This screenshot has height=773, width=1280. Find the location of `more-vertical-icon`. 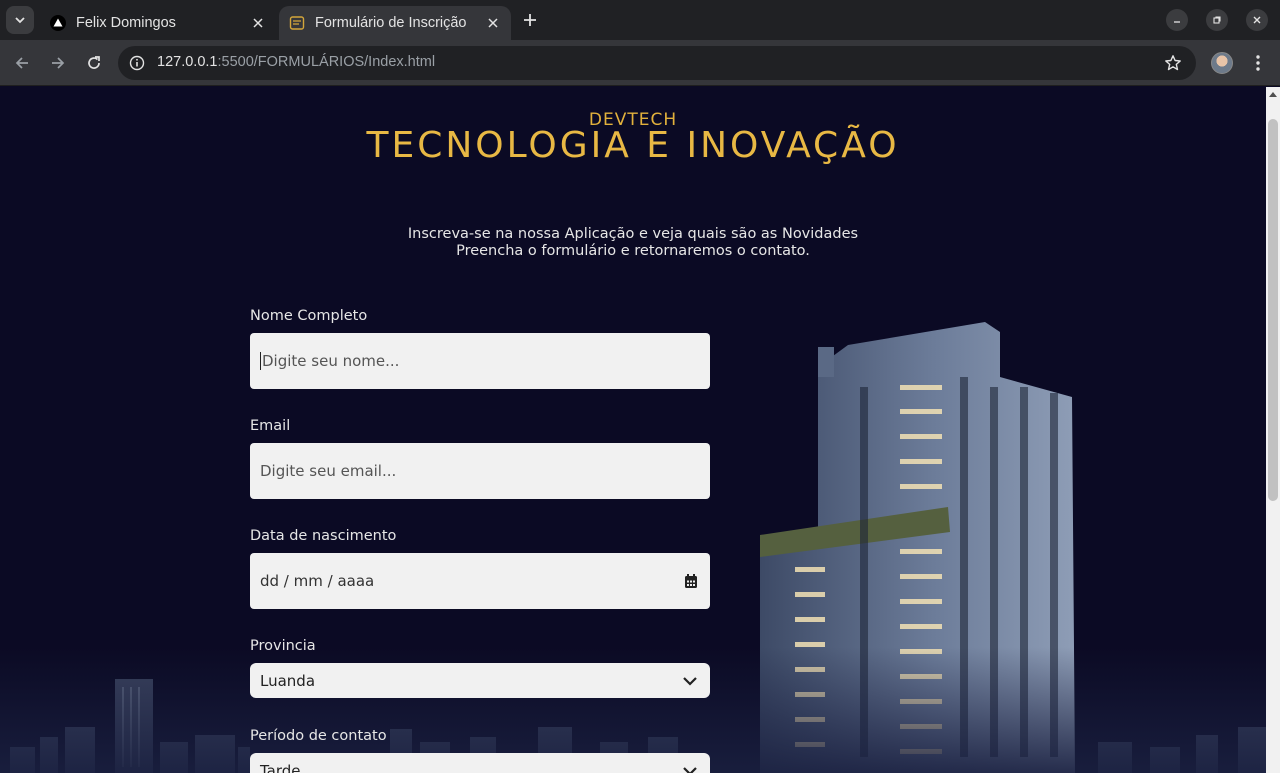

more-vertical-icon is located at coordinates (1258, 63).